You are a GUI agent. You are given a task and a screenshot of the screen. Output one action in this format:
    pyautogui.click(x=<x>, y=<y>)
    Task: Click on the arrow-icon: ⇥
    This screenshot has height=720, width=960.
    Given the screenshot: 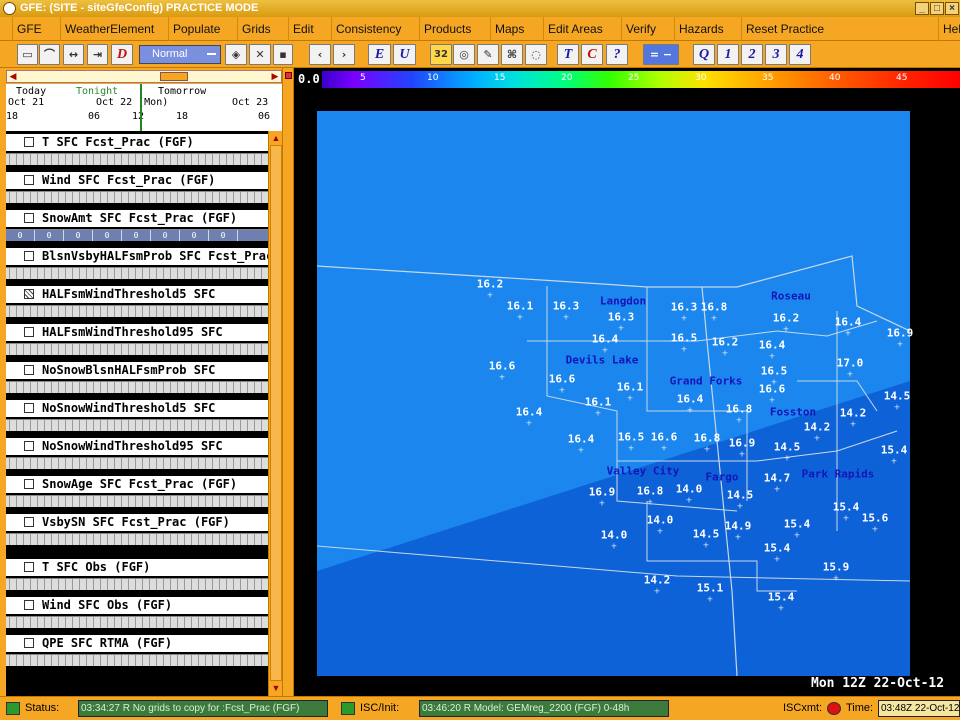 What is the action you would take?
    pyautogui.click(x=97, y=54)
    